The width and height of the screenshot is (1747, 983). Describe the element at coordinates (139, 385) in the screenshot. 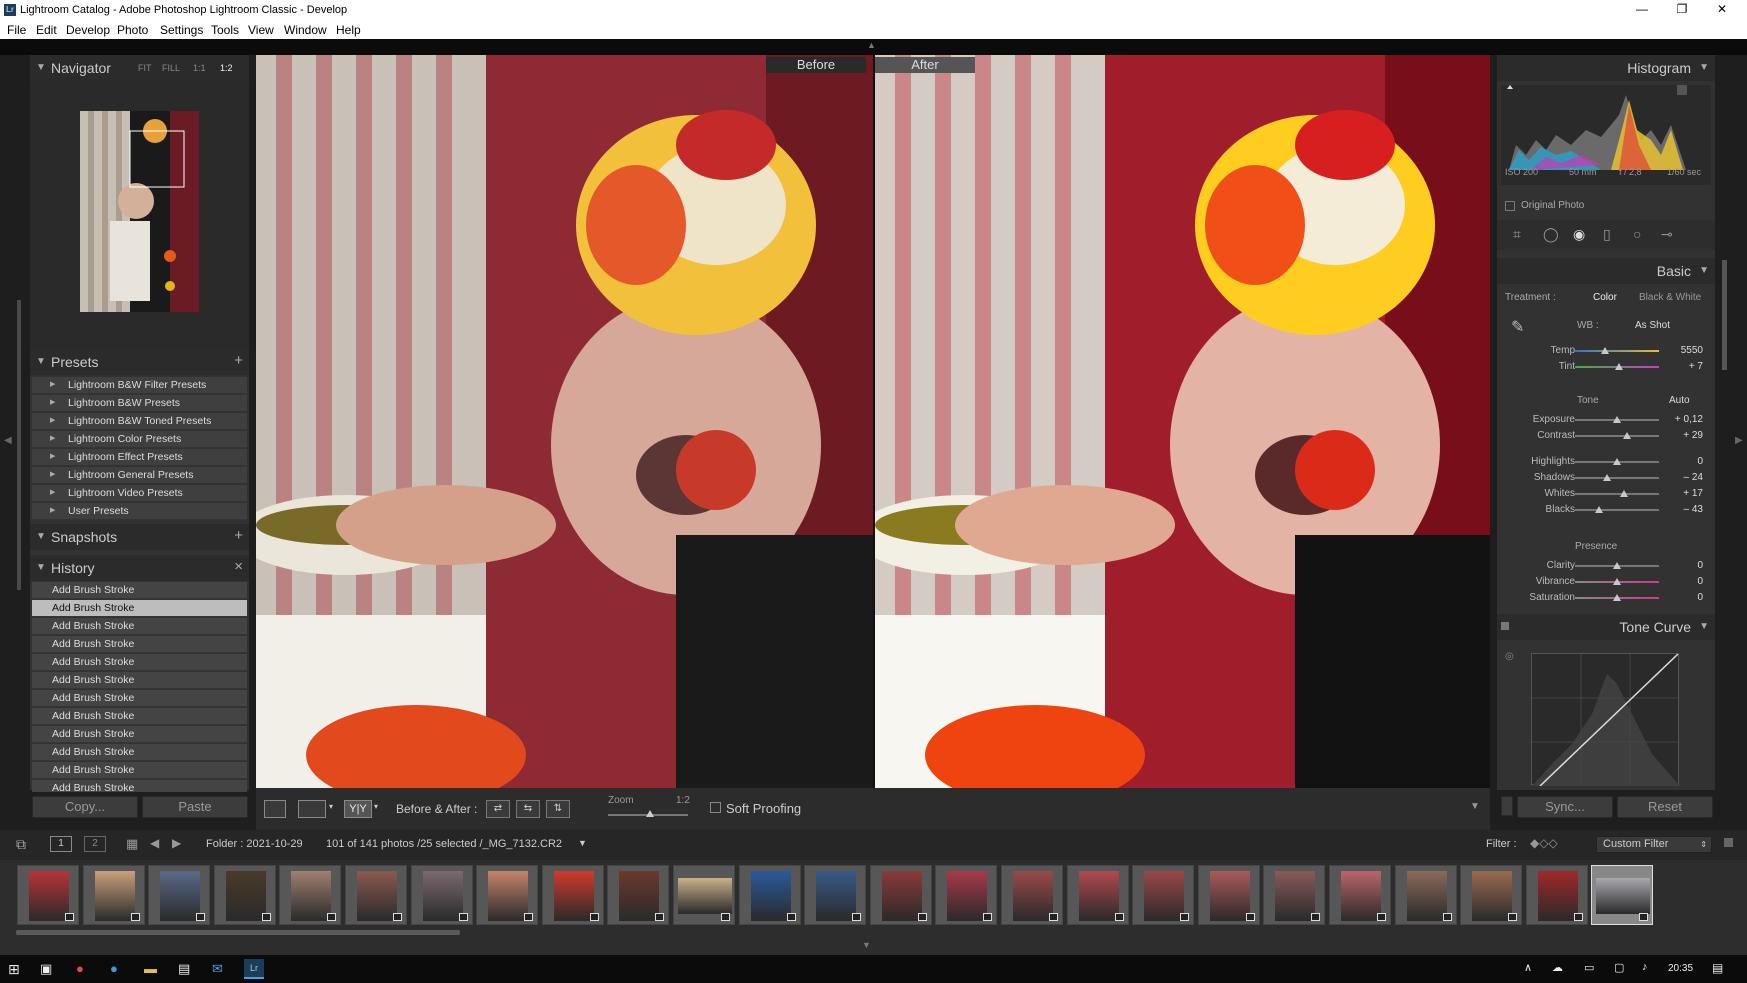

I see `preset-folder: ▶ Lightroom B&W Filter Presets` at that location.